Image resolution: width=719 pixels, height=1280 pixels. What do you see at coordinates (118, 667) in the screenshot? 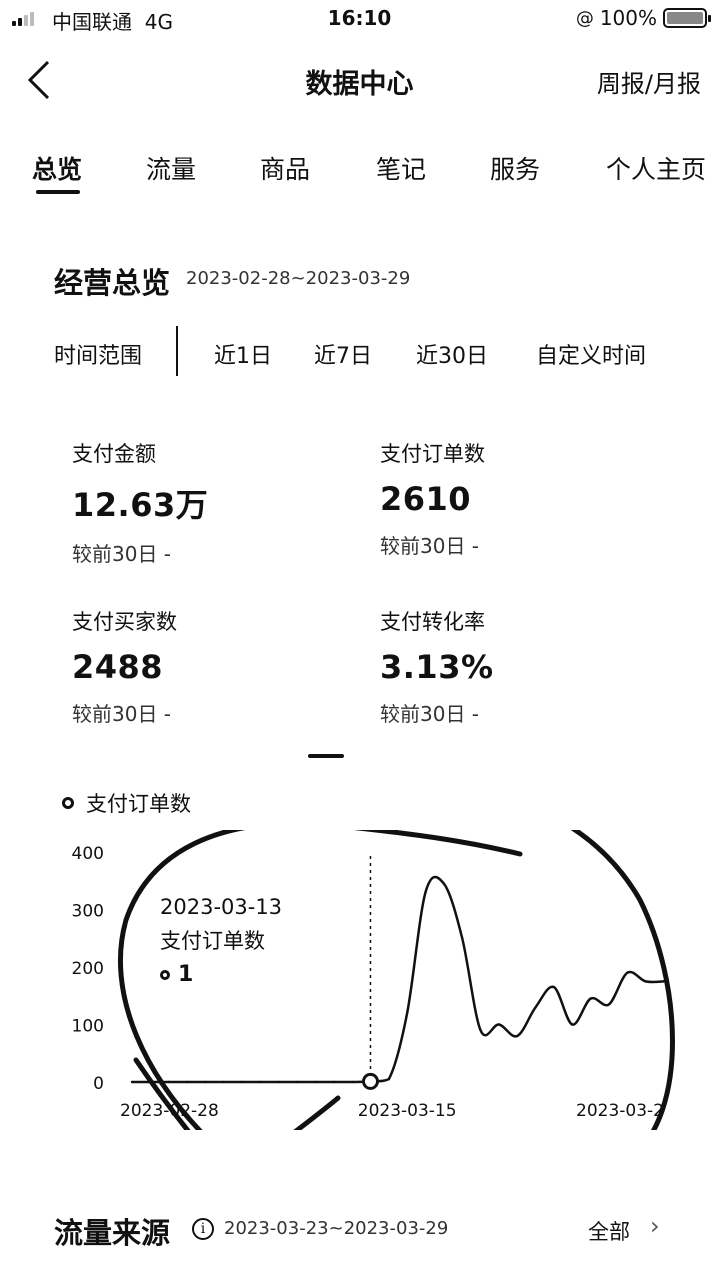
I see `metric-value: 2488` at bounding box center [118, 667].